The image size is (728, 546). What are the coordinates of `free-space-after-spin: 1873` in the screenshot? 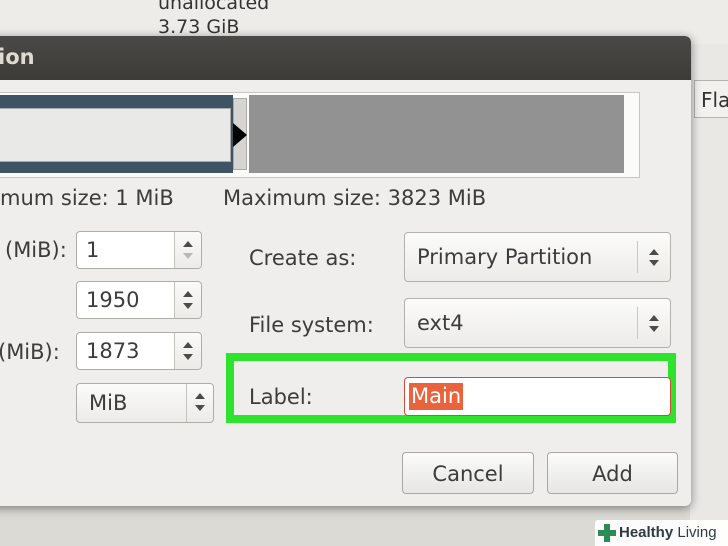 It's located at (139, 351).